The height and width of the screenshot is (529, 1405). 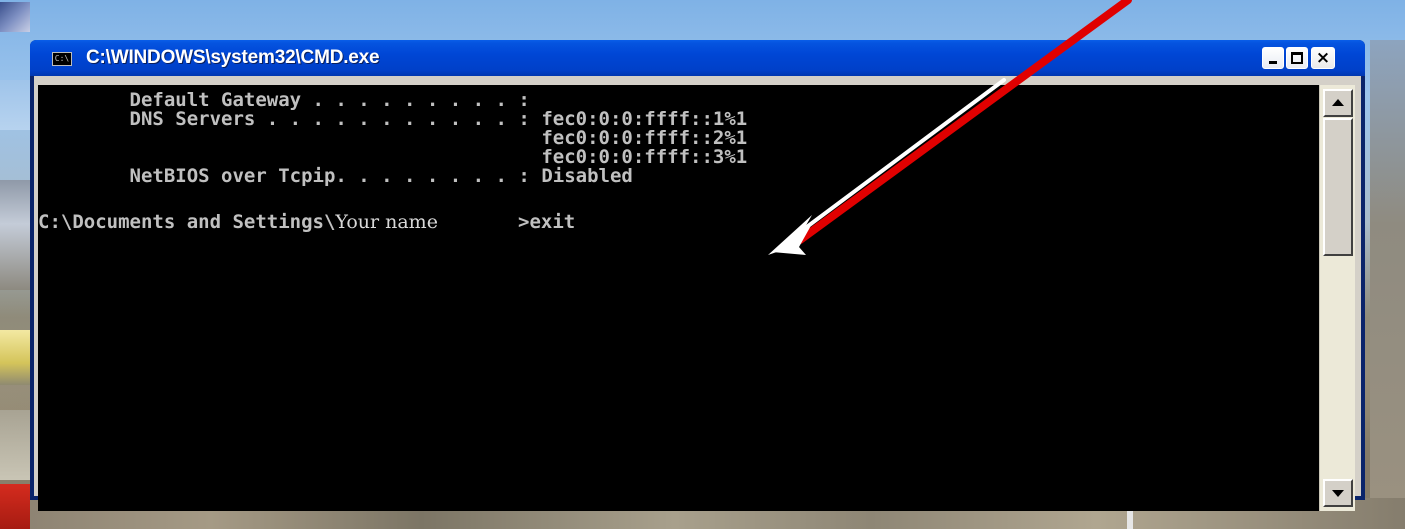 What do you see at coordinates (478, 222) in the screenshot?
I see `prompt-spacer` at bounding box center [478, 222].